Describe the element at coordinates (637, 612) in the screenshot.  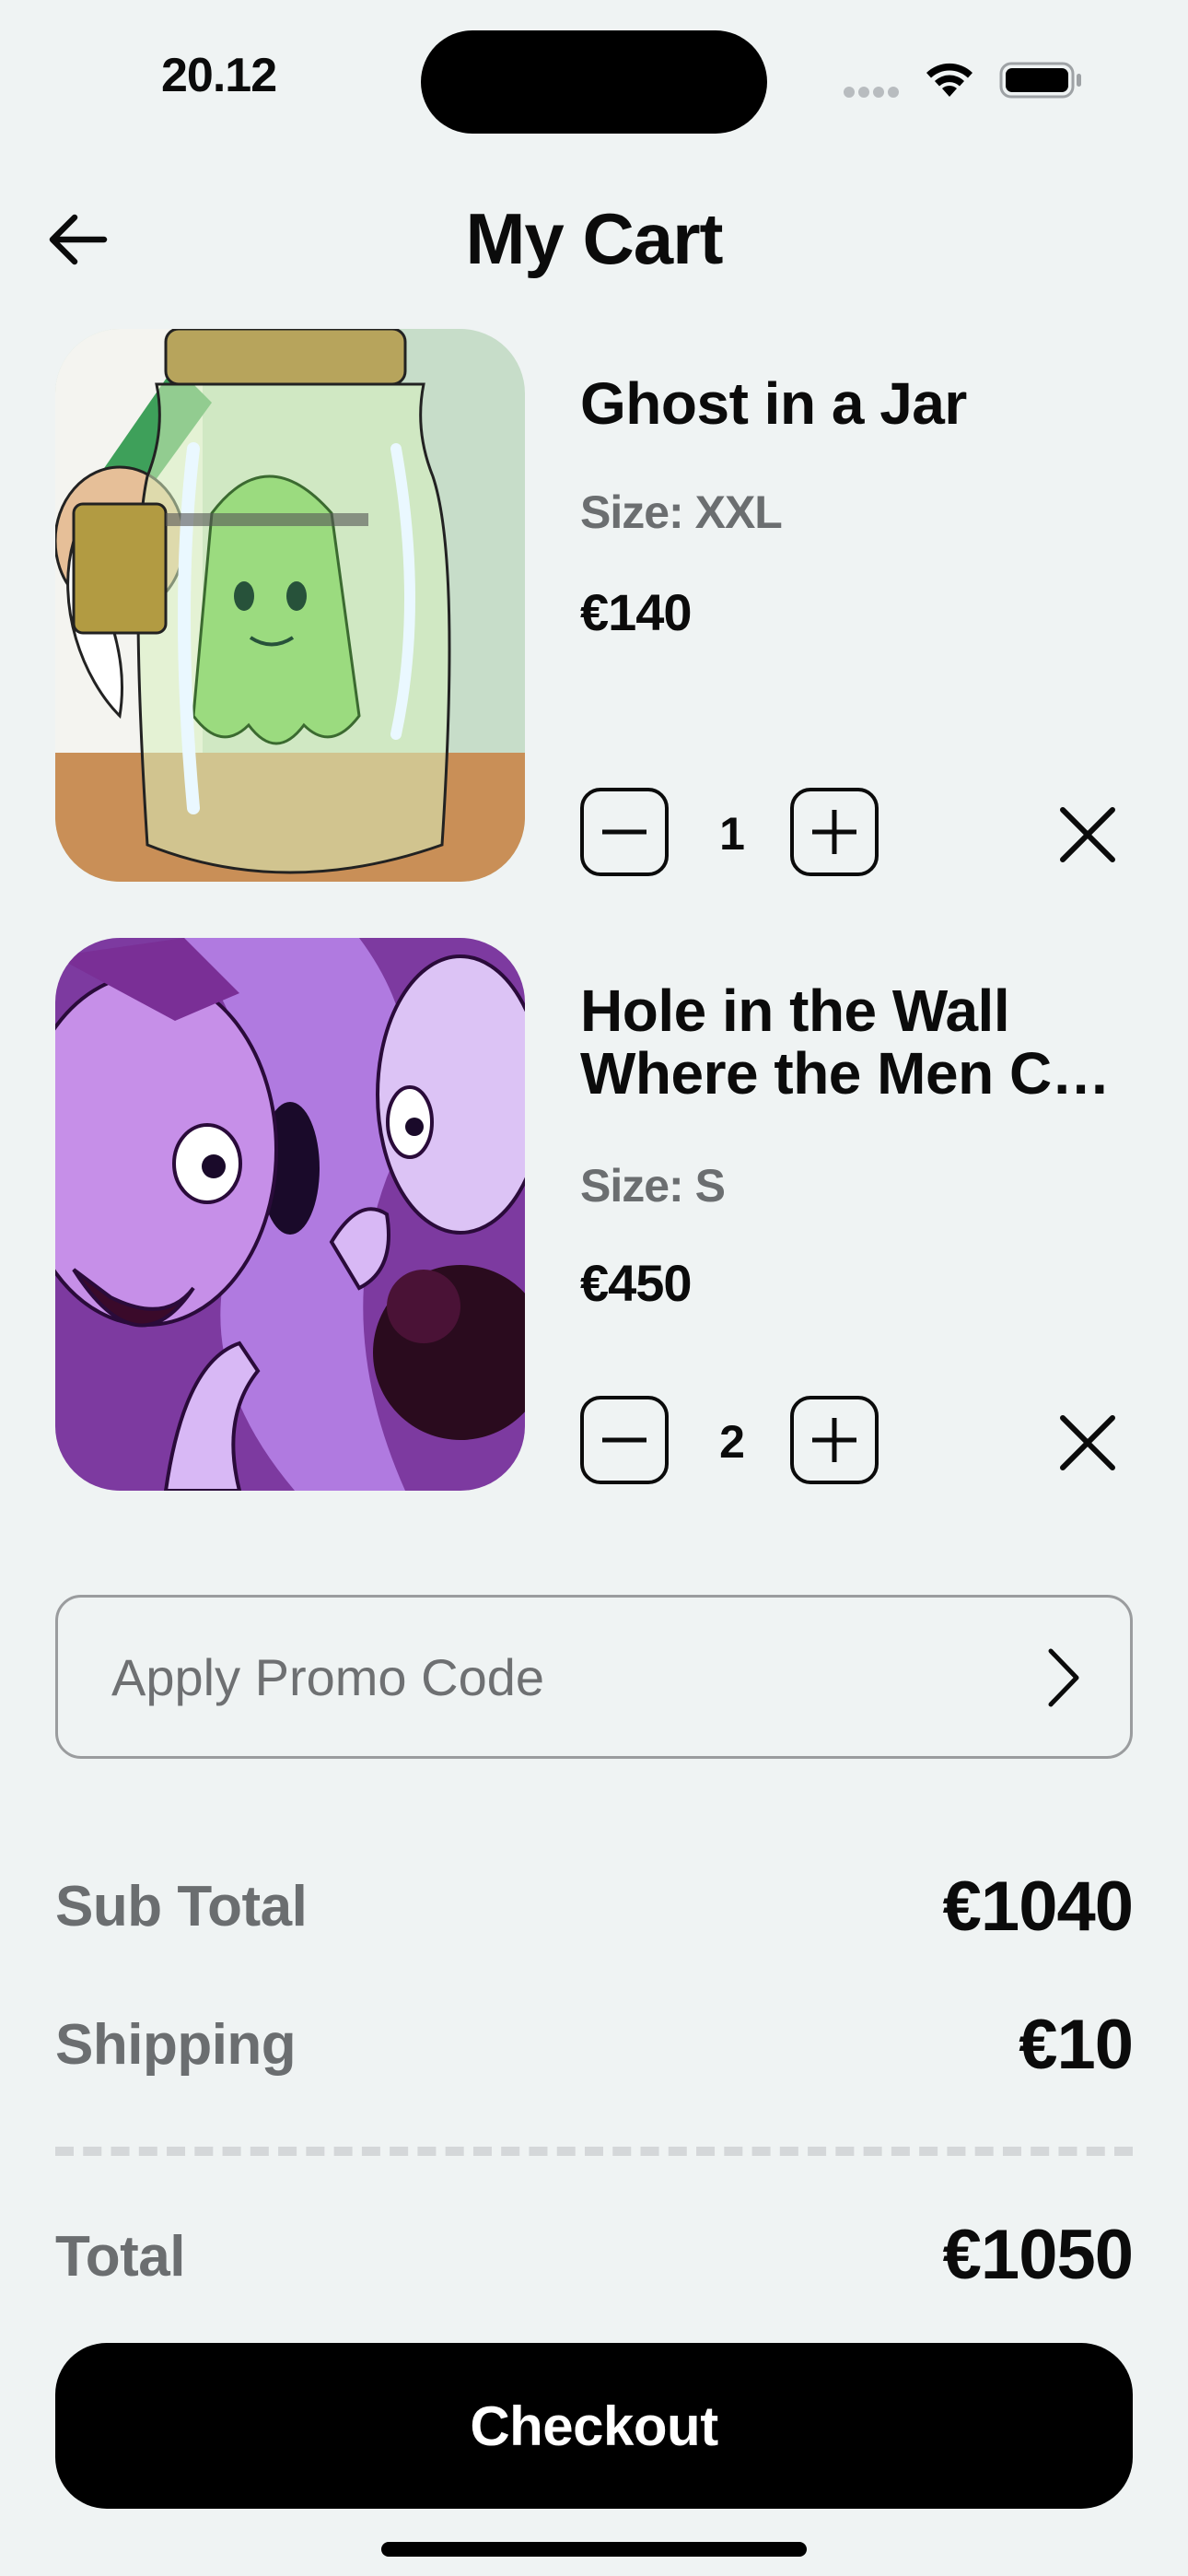
I see `product-price: €140` at that location.